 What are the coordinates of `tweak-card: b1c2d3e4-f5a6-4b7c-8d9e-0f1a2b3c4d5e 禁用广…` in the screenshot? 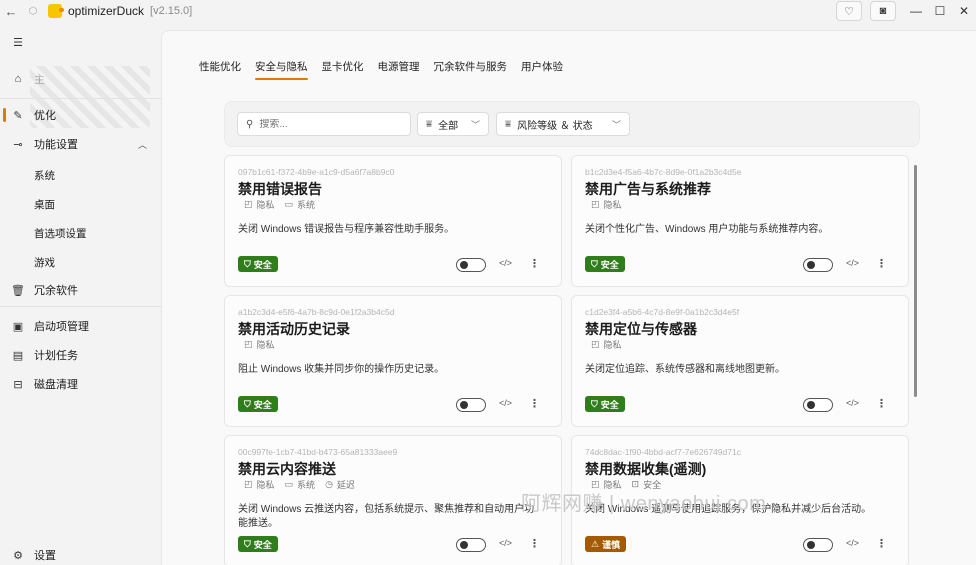 It's located at (740, 221).